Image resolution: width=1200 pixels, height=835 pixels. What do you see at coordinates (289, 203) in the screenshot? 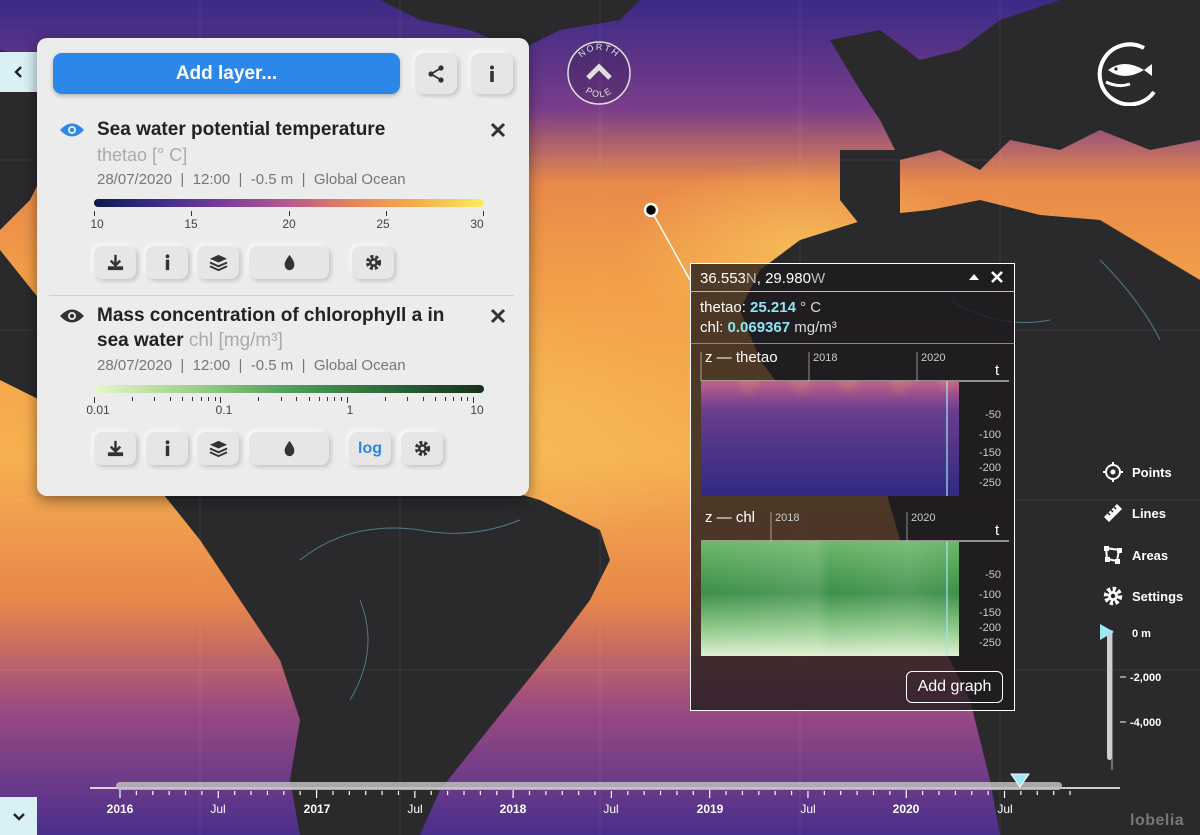
I see `color-scale-bar` at bounding box center [289, 203].